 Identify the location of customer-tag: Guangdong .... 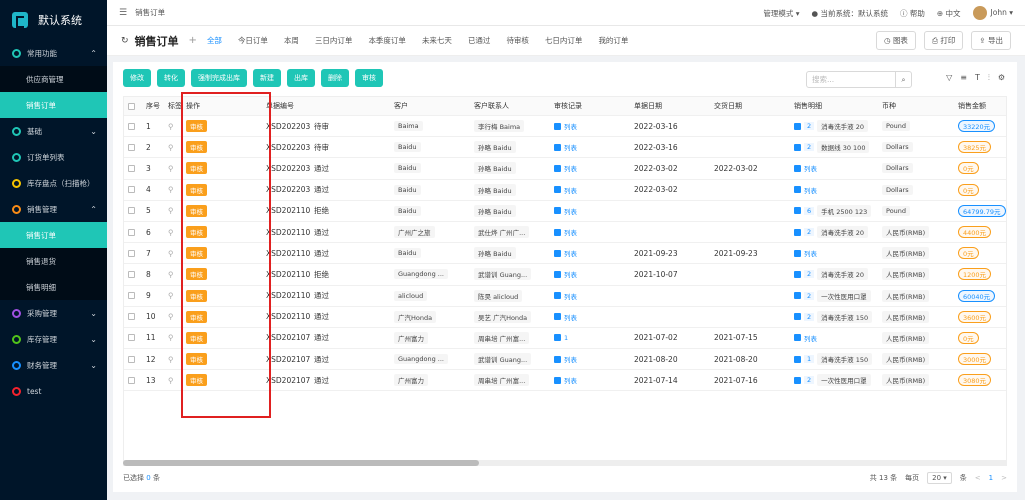
(421, 274).